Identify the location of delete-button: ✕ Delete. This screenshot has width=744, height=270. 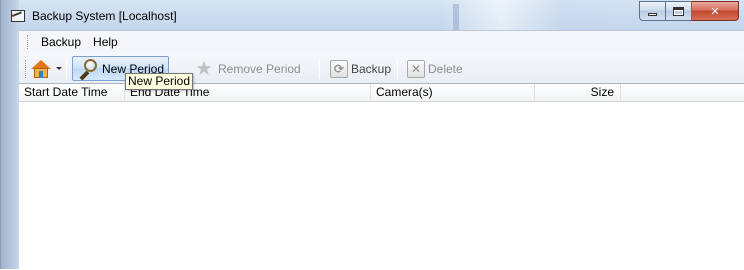
(435, 68).